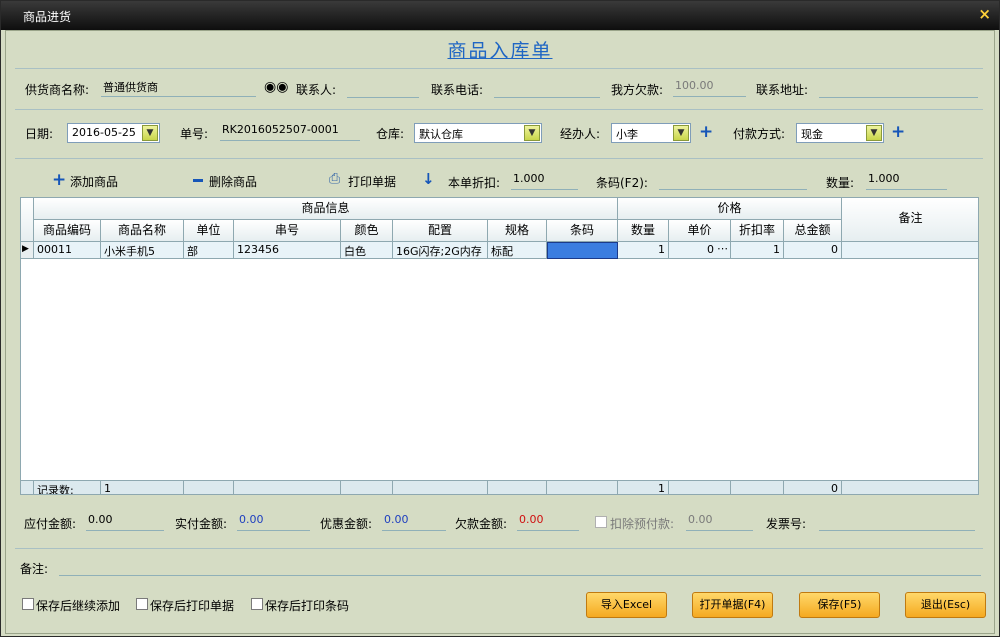 The width and height of the screenshot is (1000, 637). I want to click on cell-discount-rate: 1, so click(757, 250).